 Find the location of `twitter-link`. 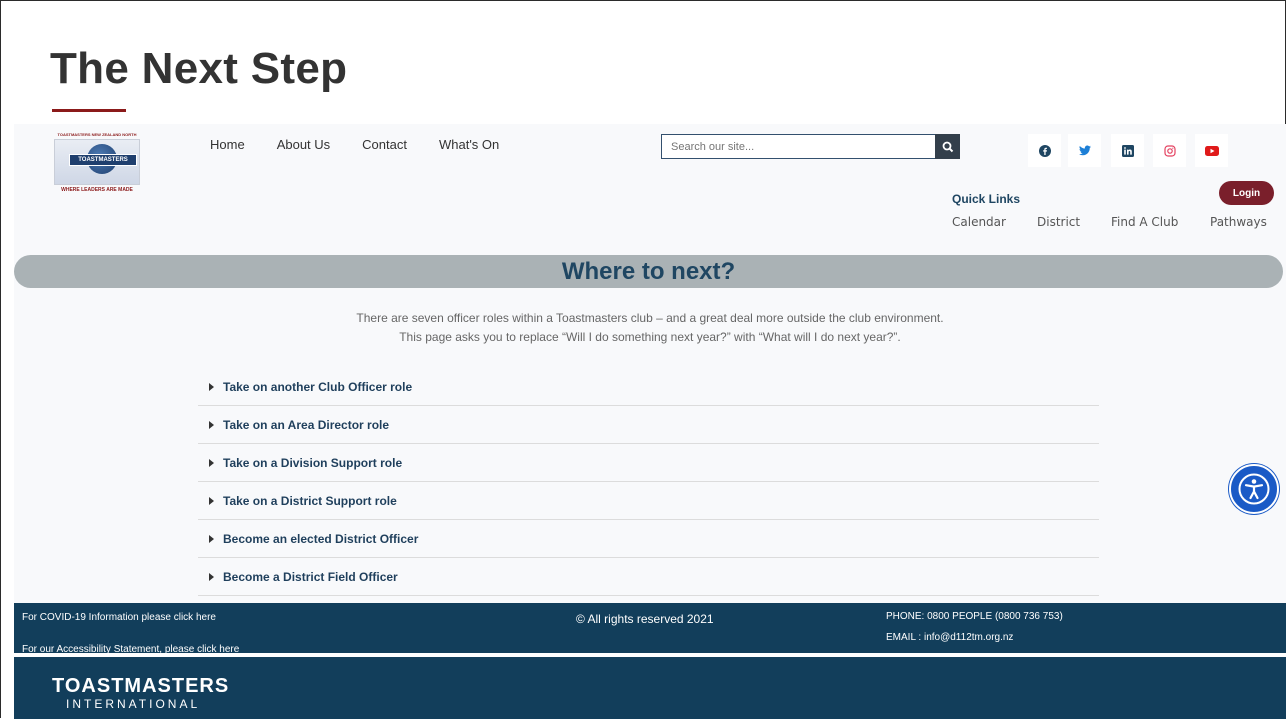

twitter-link is located at coordinates (1084, 150).